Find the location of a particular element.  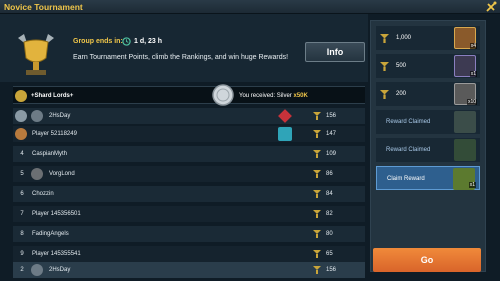

notification-message: You received: Silver x50K is located at coordinates (273, 96).